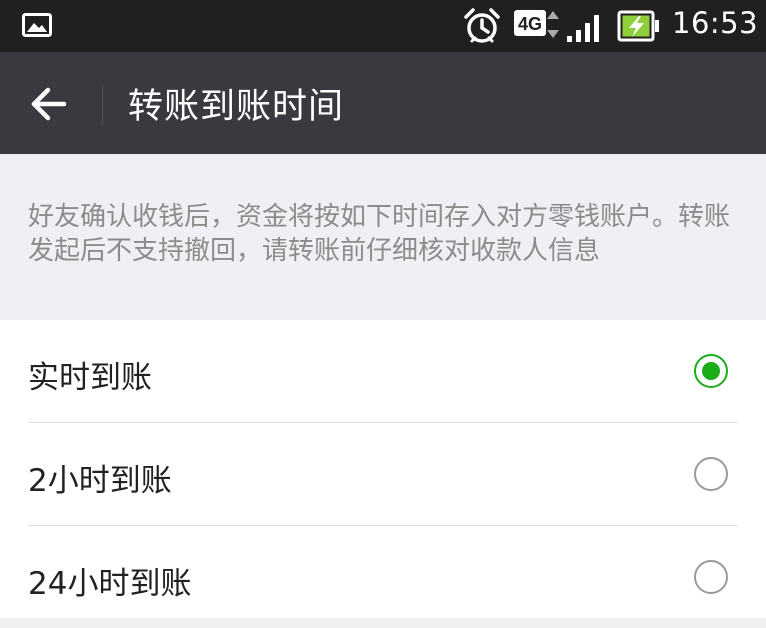 The height and width of the screenshot is (628, 766). I want to click on page-title: 转账到账时间, so click(236, 107).